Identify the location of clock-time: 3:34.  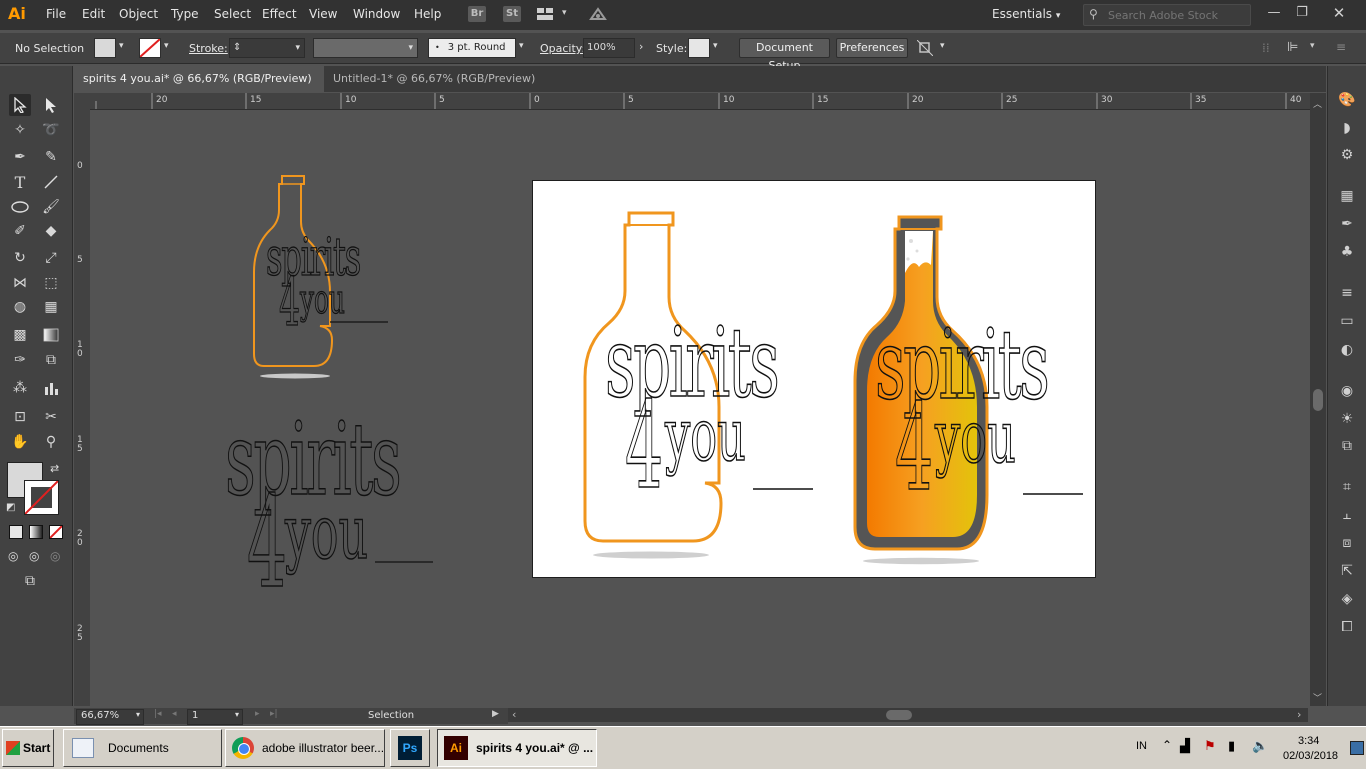
(1308, 741).